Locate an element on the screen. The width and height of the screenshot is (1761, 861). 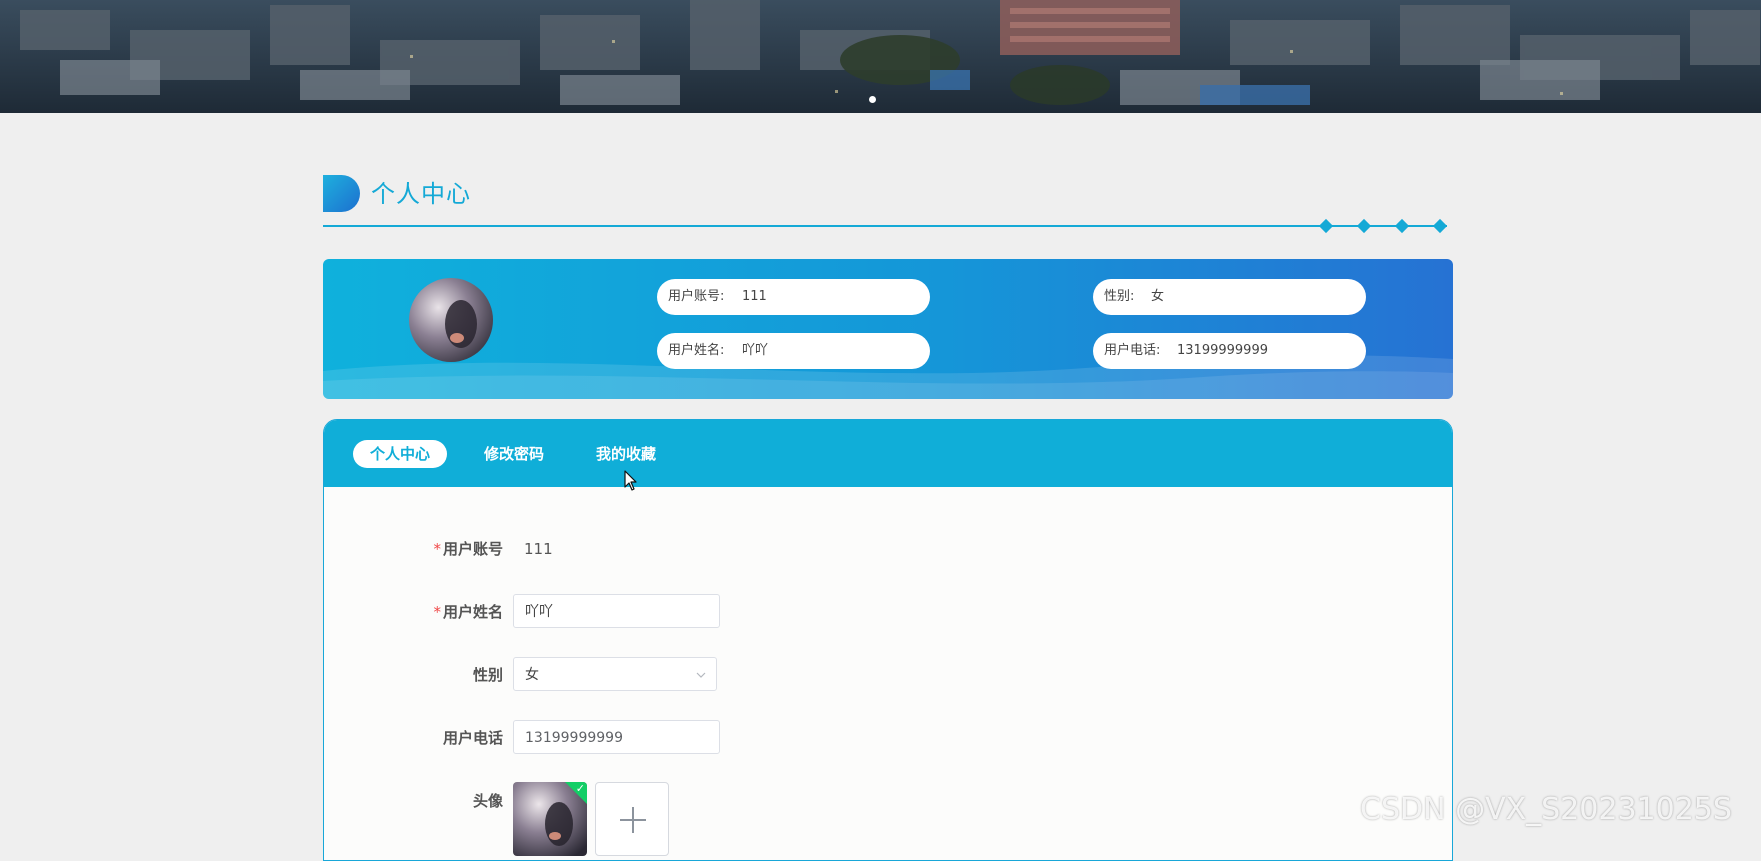
phone-pill-value: 13199999999 is located at coordinates (1222, 350).